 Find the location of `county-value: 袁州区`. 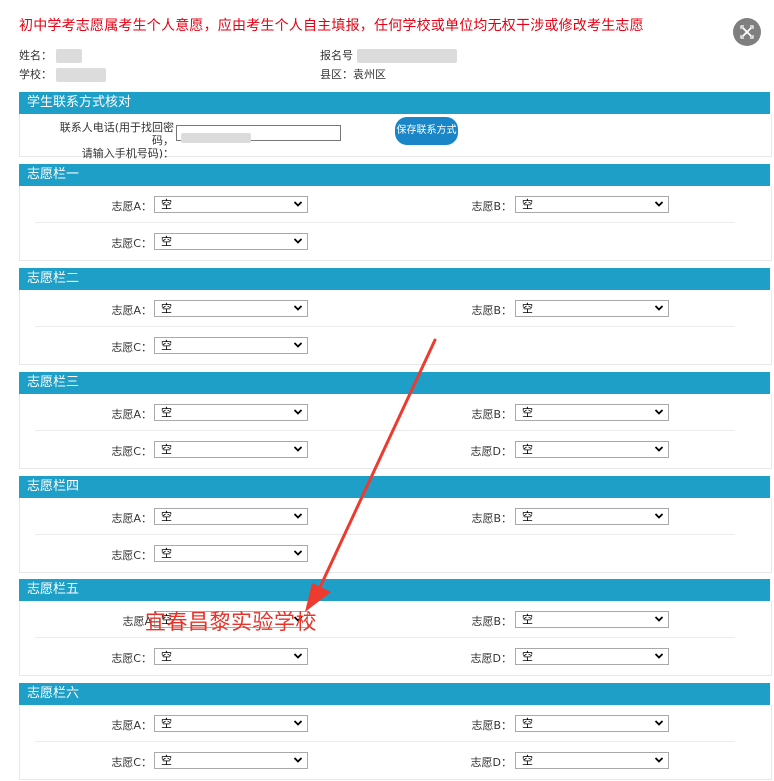

county-value: 袁州区 is located at coordinates (369, 74).